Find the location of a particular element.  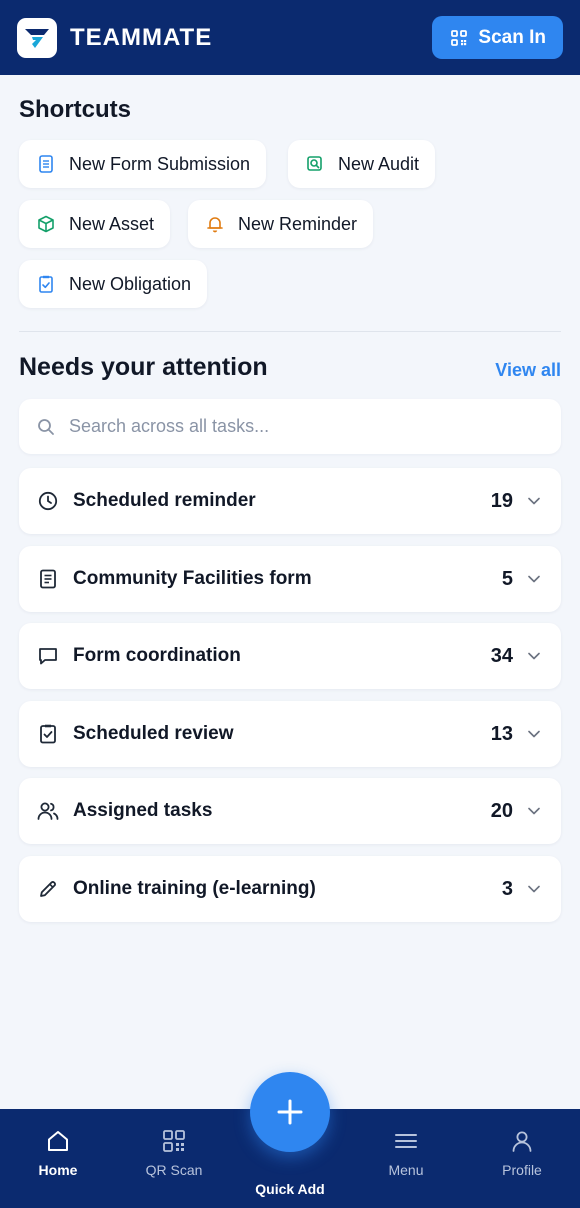

shortcut-label: New Asset is located at coordinates (112, 223).